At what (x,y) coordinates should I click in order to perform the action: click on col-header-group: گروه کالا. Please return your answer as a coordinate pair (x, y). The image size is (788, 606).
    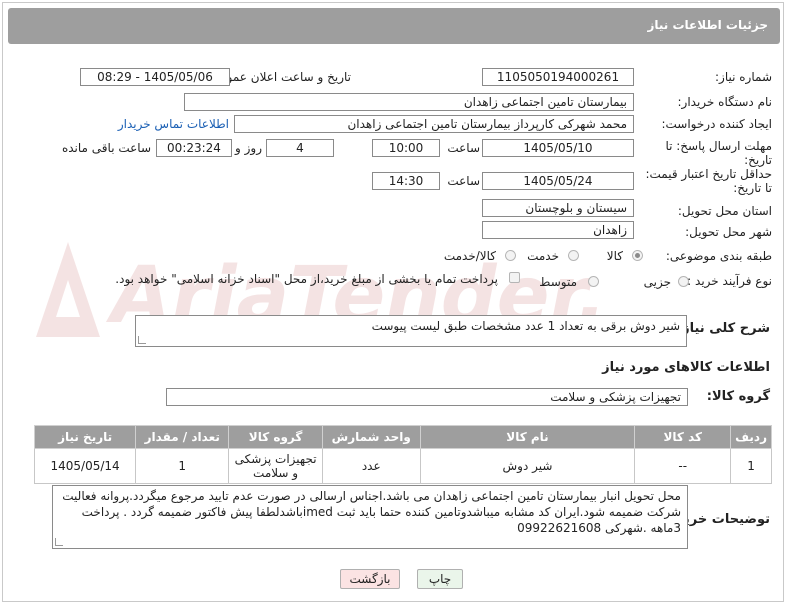
    Looking at the image, I should click on (275, 437).